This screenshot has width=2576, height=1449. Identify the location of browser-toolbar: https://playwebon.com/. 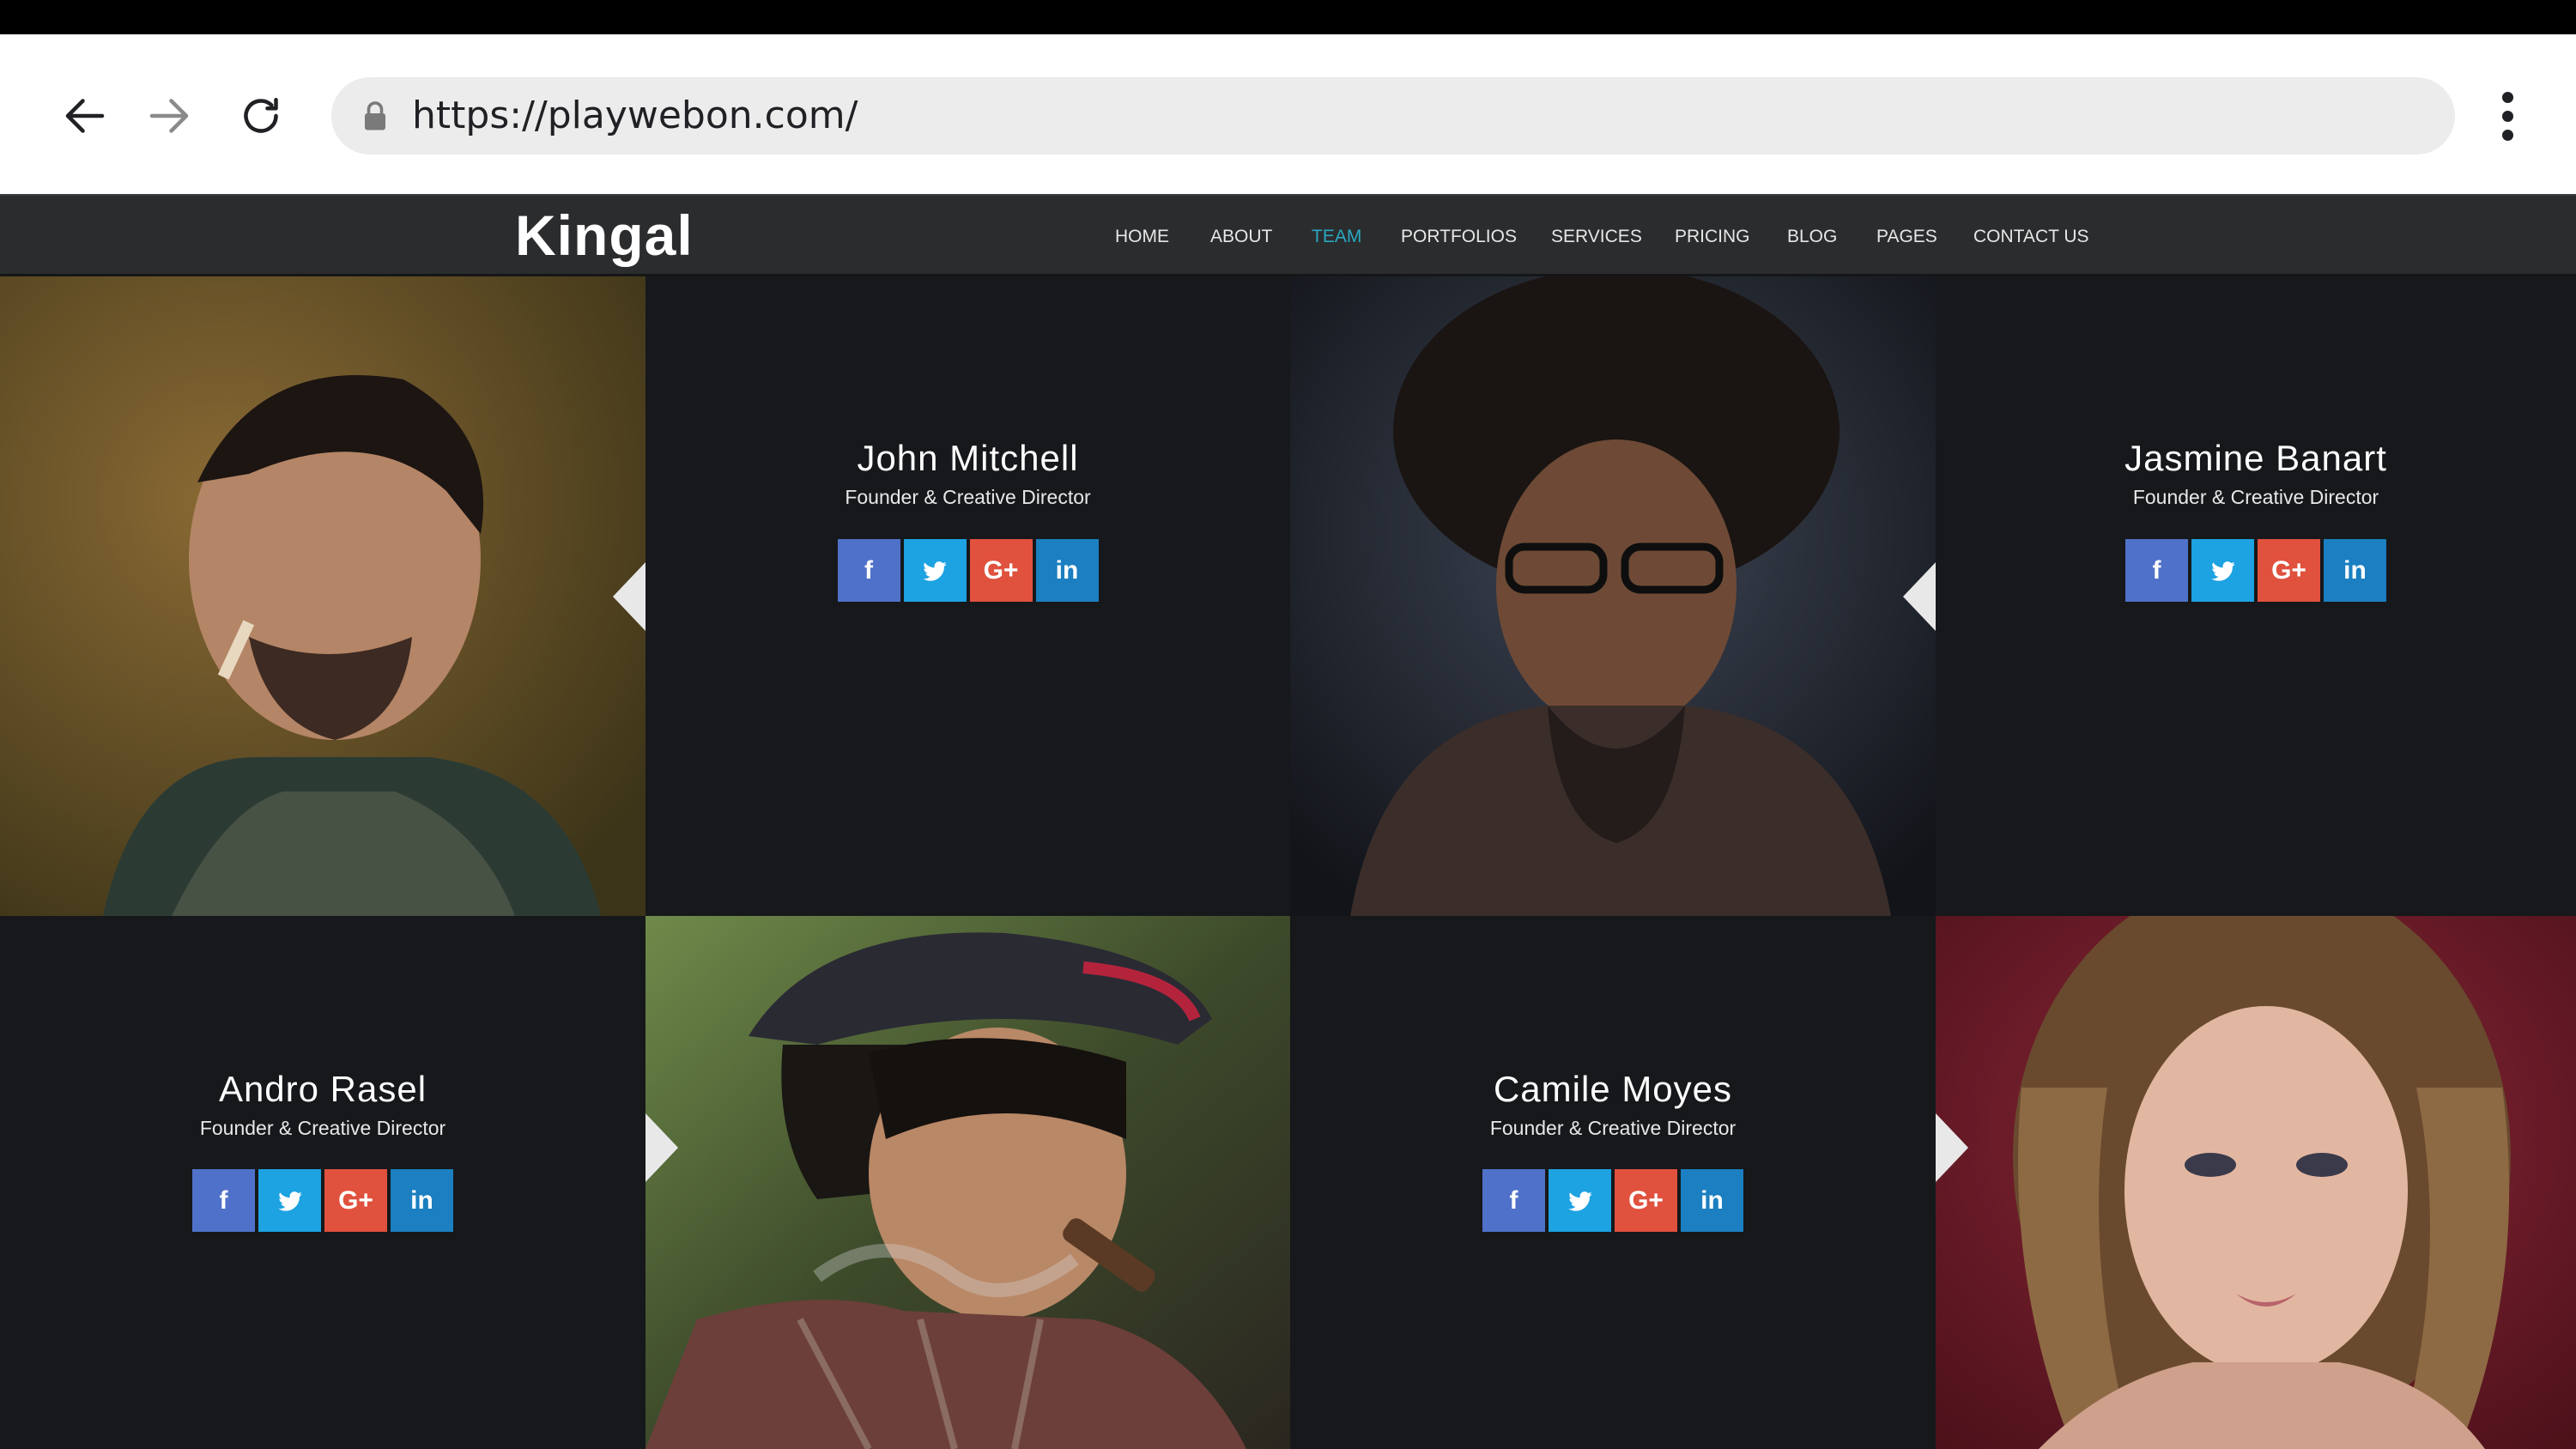
(1288, 114).